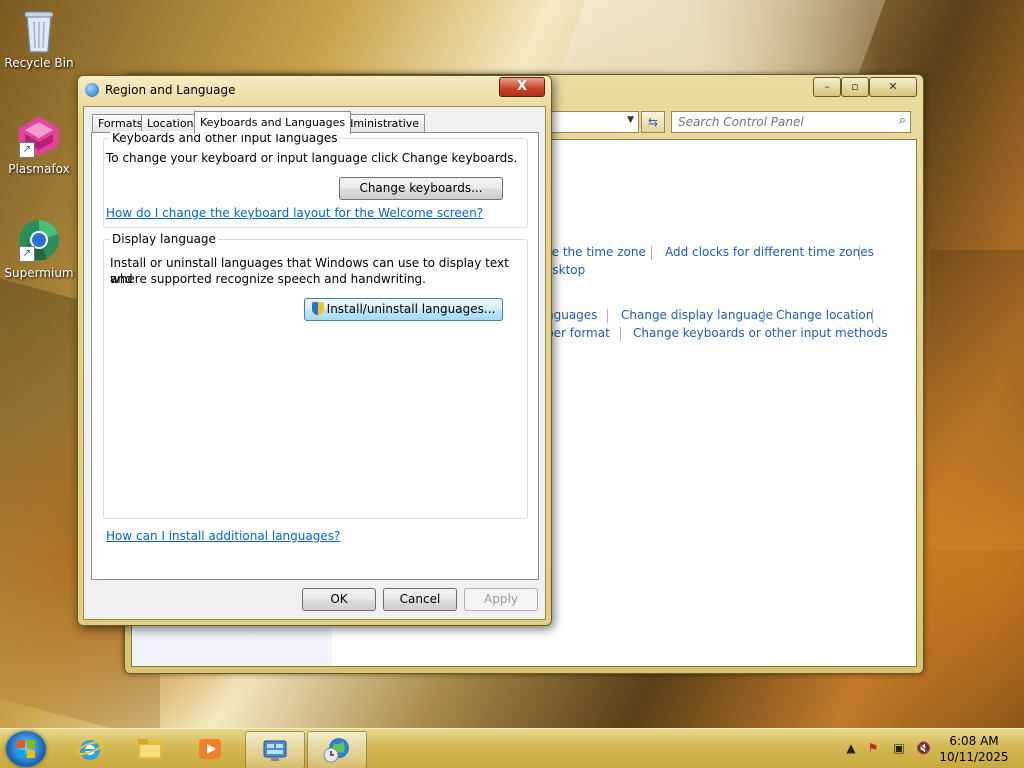 The width and height of the screenshot is (1024, 768). I want to click on link-number-format: ber format, so click(578, 333).